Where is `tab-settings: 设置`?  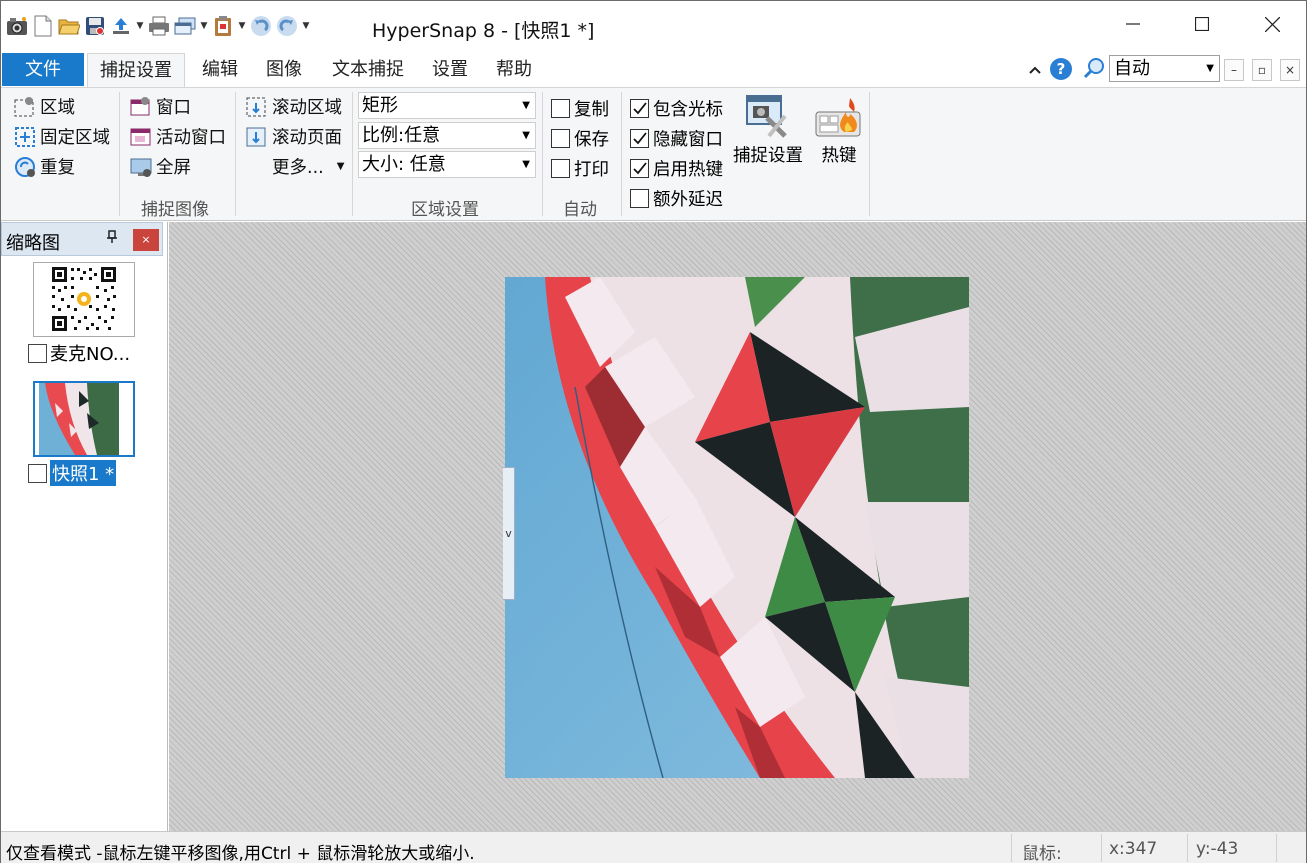
tab-settings: 设置 is located at coordinates (450, 69).